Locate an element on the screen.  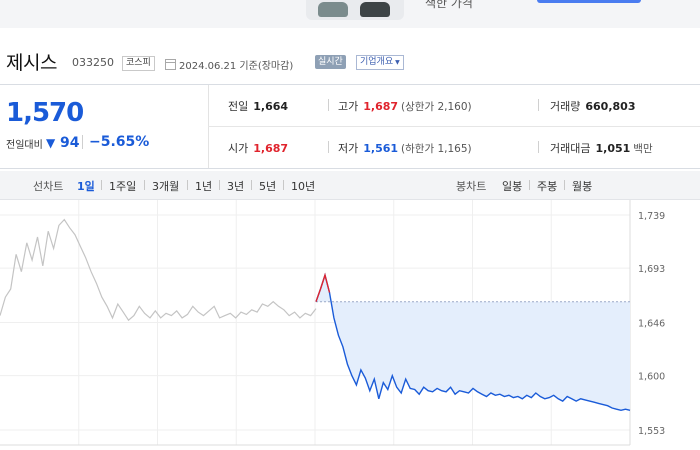
high-price: 고가 1,687 (상한가 2,160) is located at coordinates (405, 106).